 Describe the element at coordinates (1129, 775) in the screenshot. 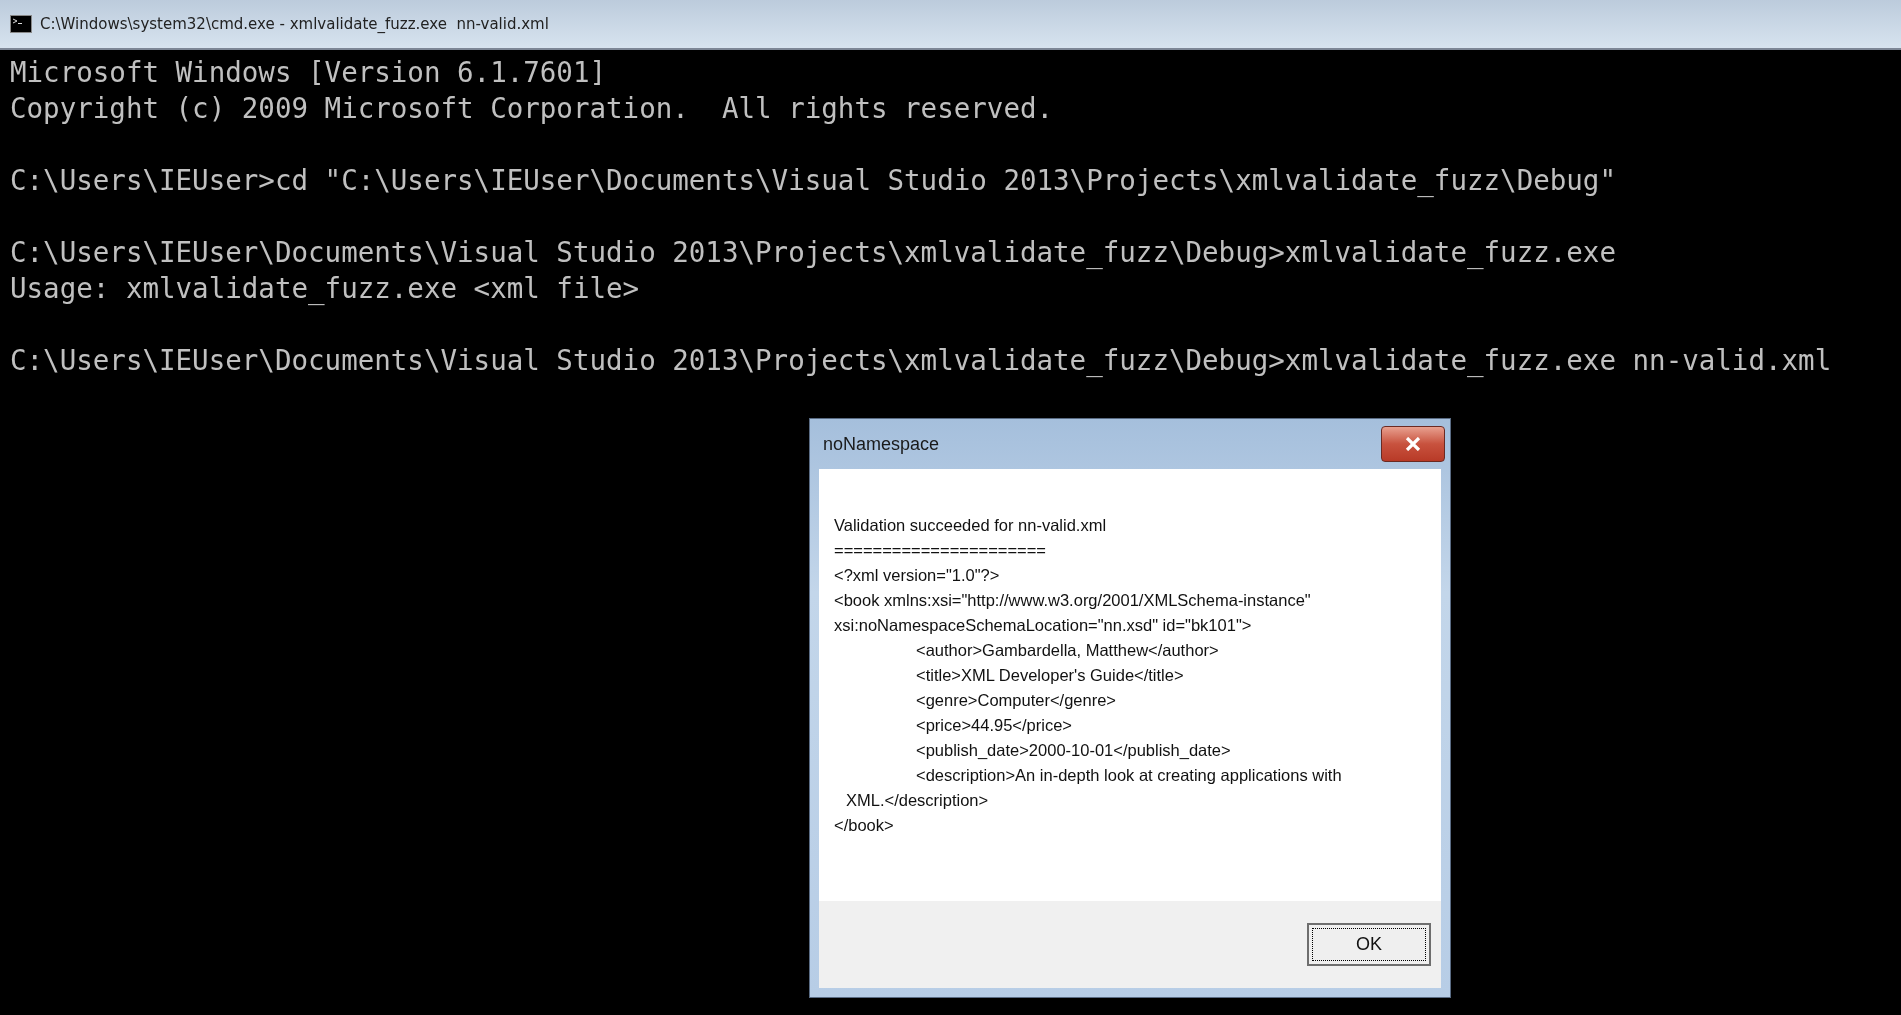

I see `message-line: <description>An in-depth look at creating applications with` at that location.